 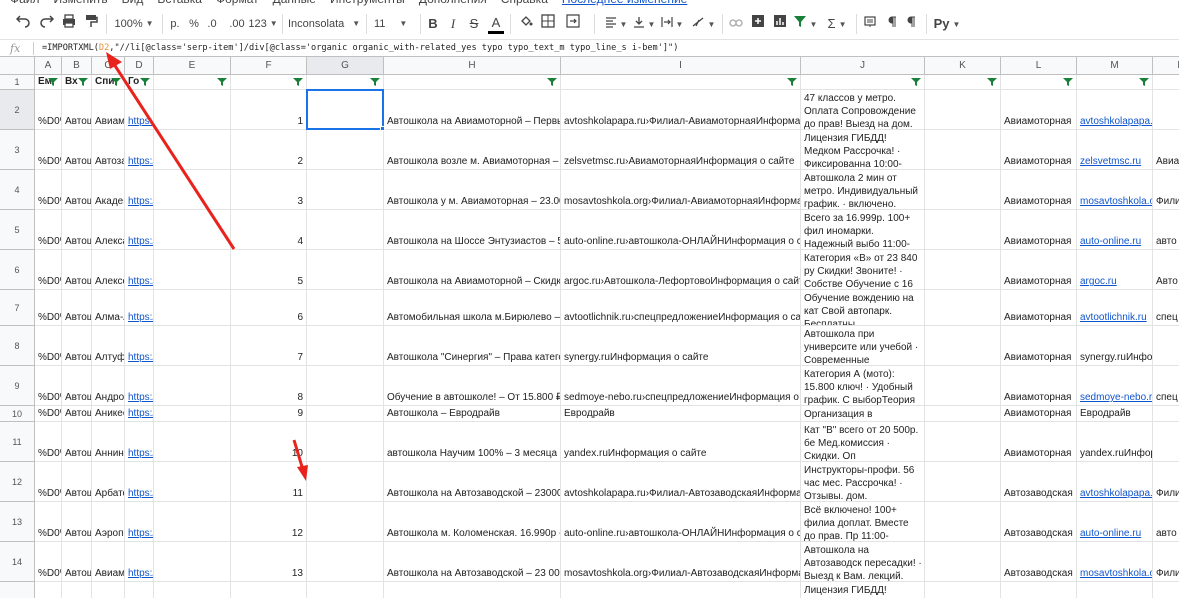 I want to click on annotation-arrows, so click(x=207, y=266).